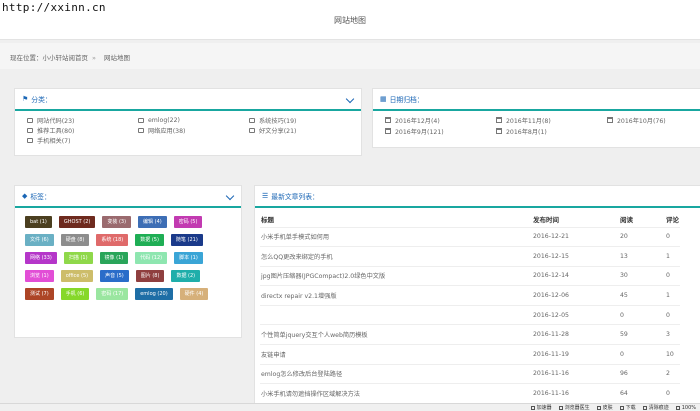  I want to click on calendar-icon: ▦, so click(383, 99).